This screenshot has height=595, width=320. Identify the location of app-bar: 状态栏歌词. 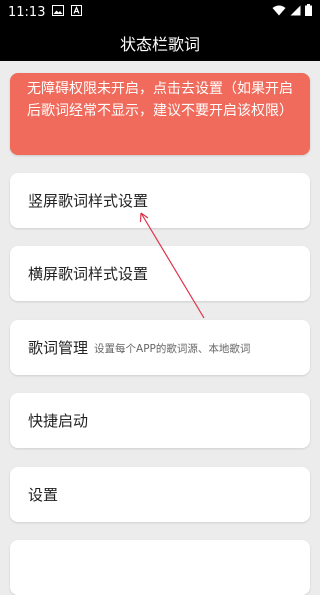
(160, 42).